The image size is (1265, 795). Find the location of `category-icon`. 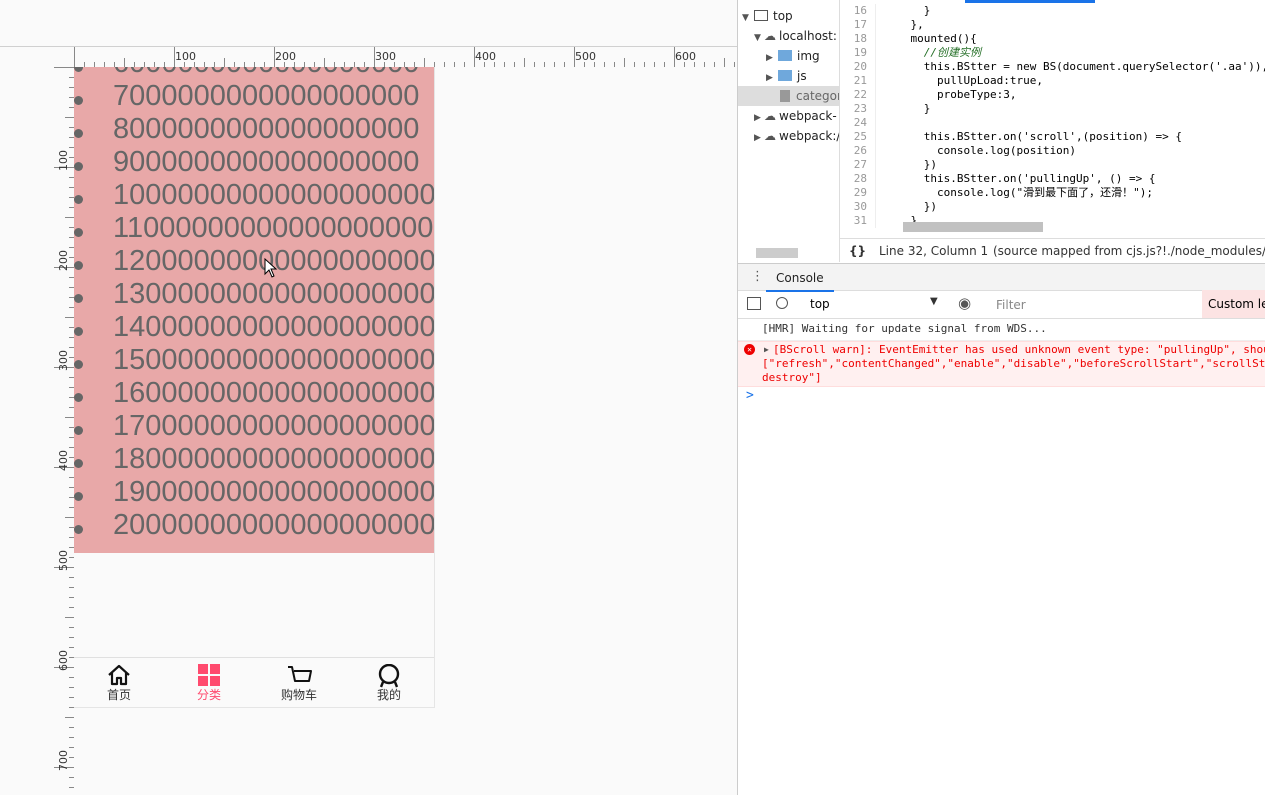

category-icon is located at coordinates (209, 675).